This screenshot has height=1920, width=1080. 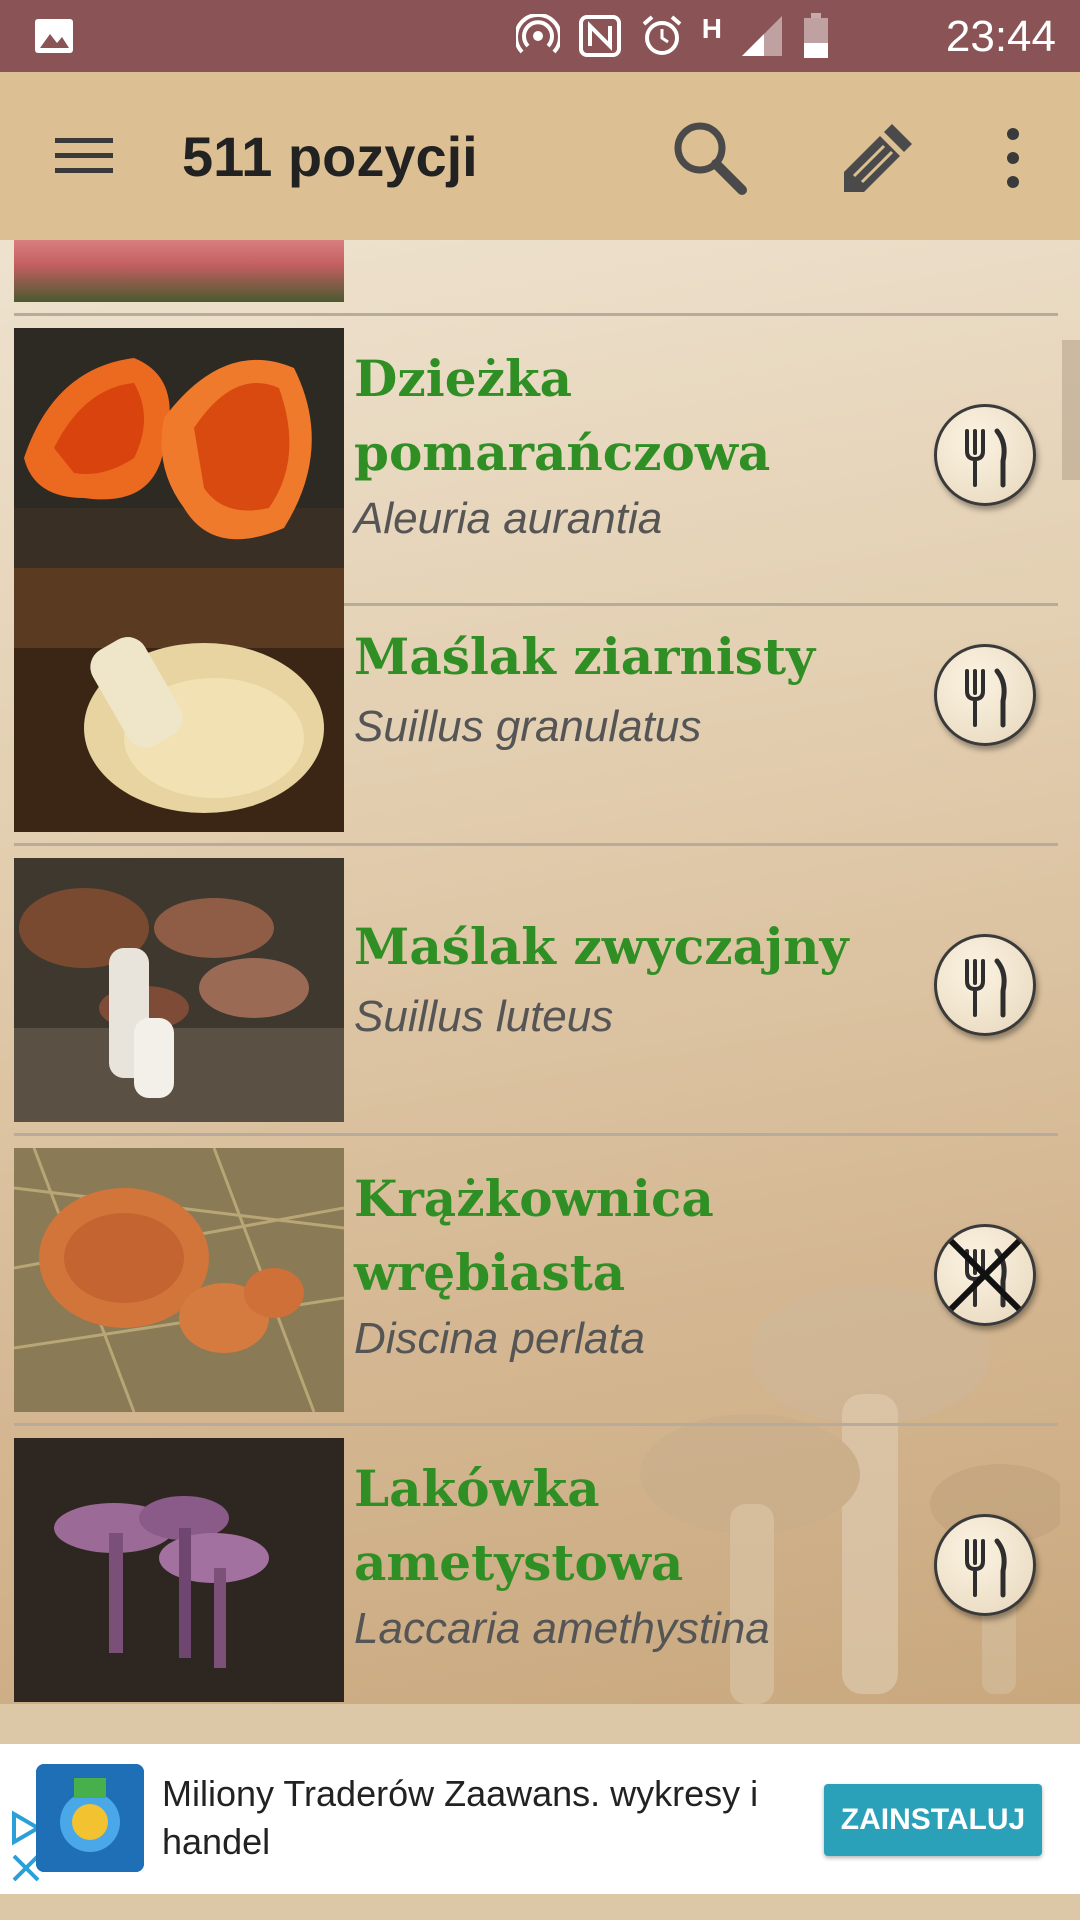 What do you see at coordinates (540, 156) in the screenshot?
I see `app-bar: 511 pozycji` at bounding box center [540, 156].